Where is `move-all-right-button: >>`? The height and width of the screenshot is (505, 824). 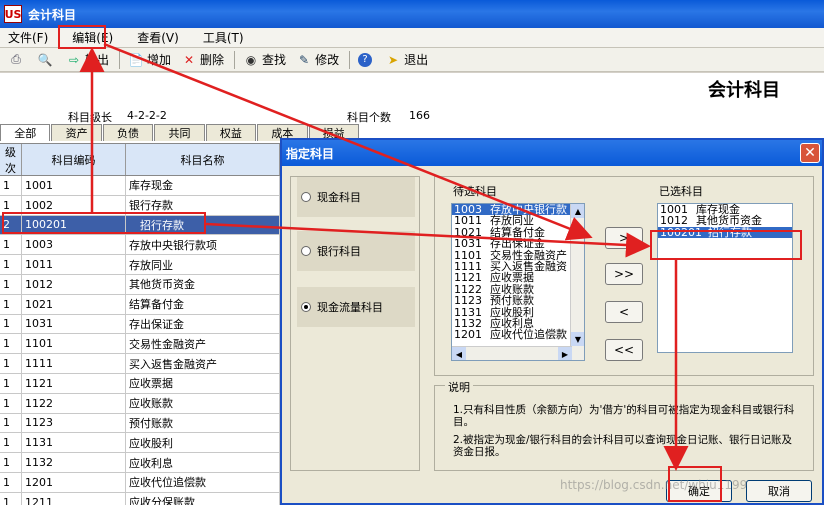 move-all-right-button: >> is located at coordinates (624, 274).